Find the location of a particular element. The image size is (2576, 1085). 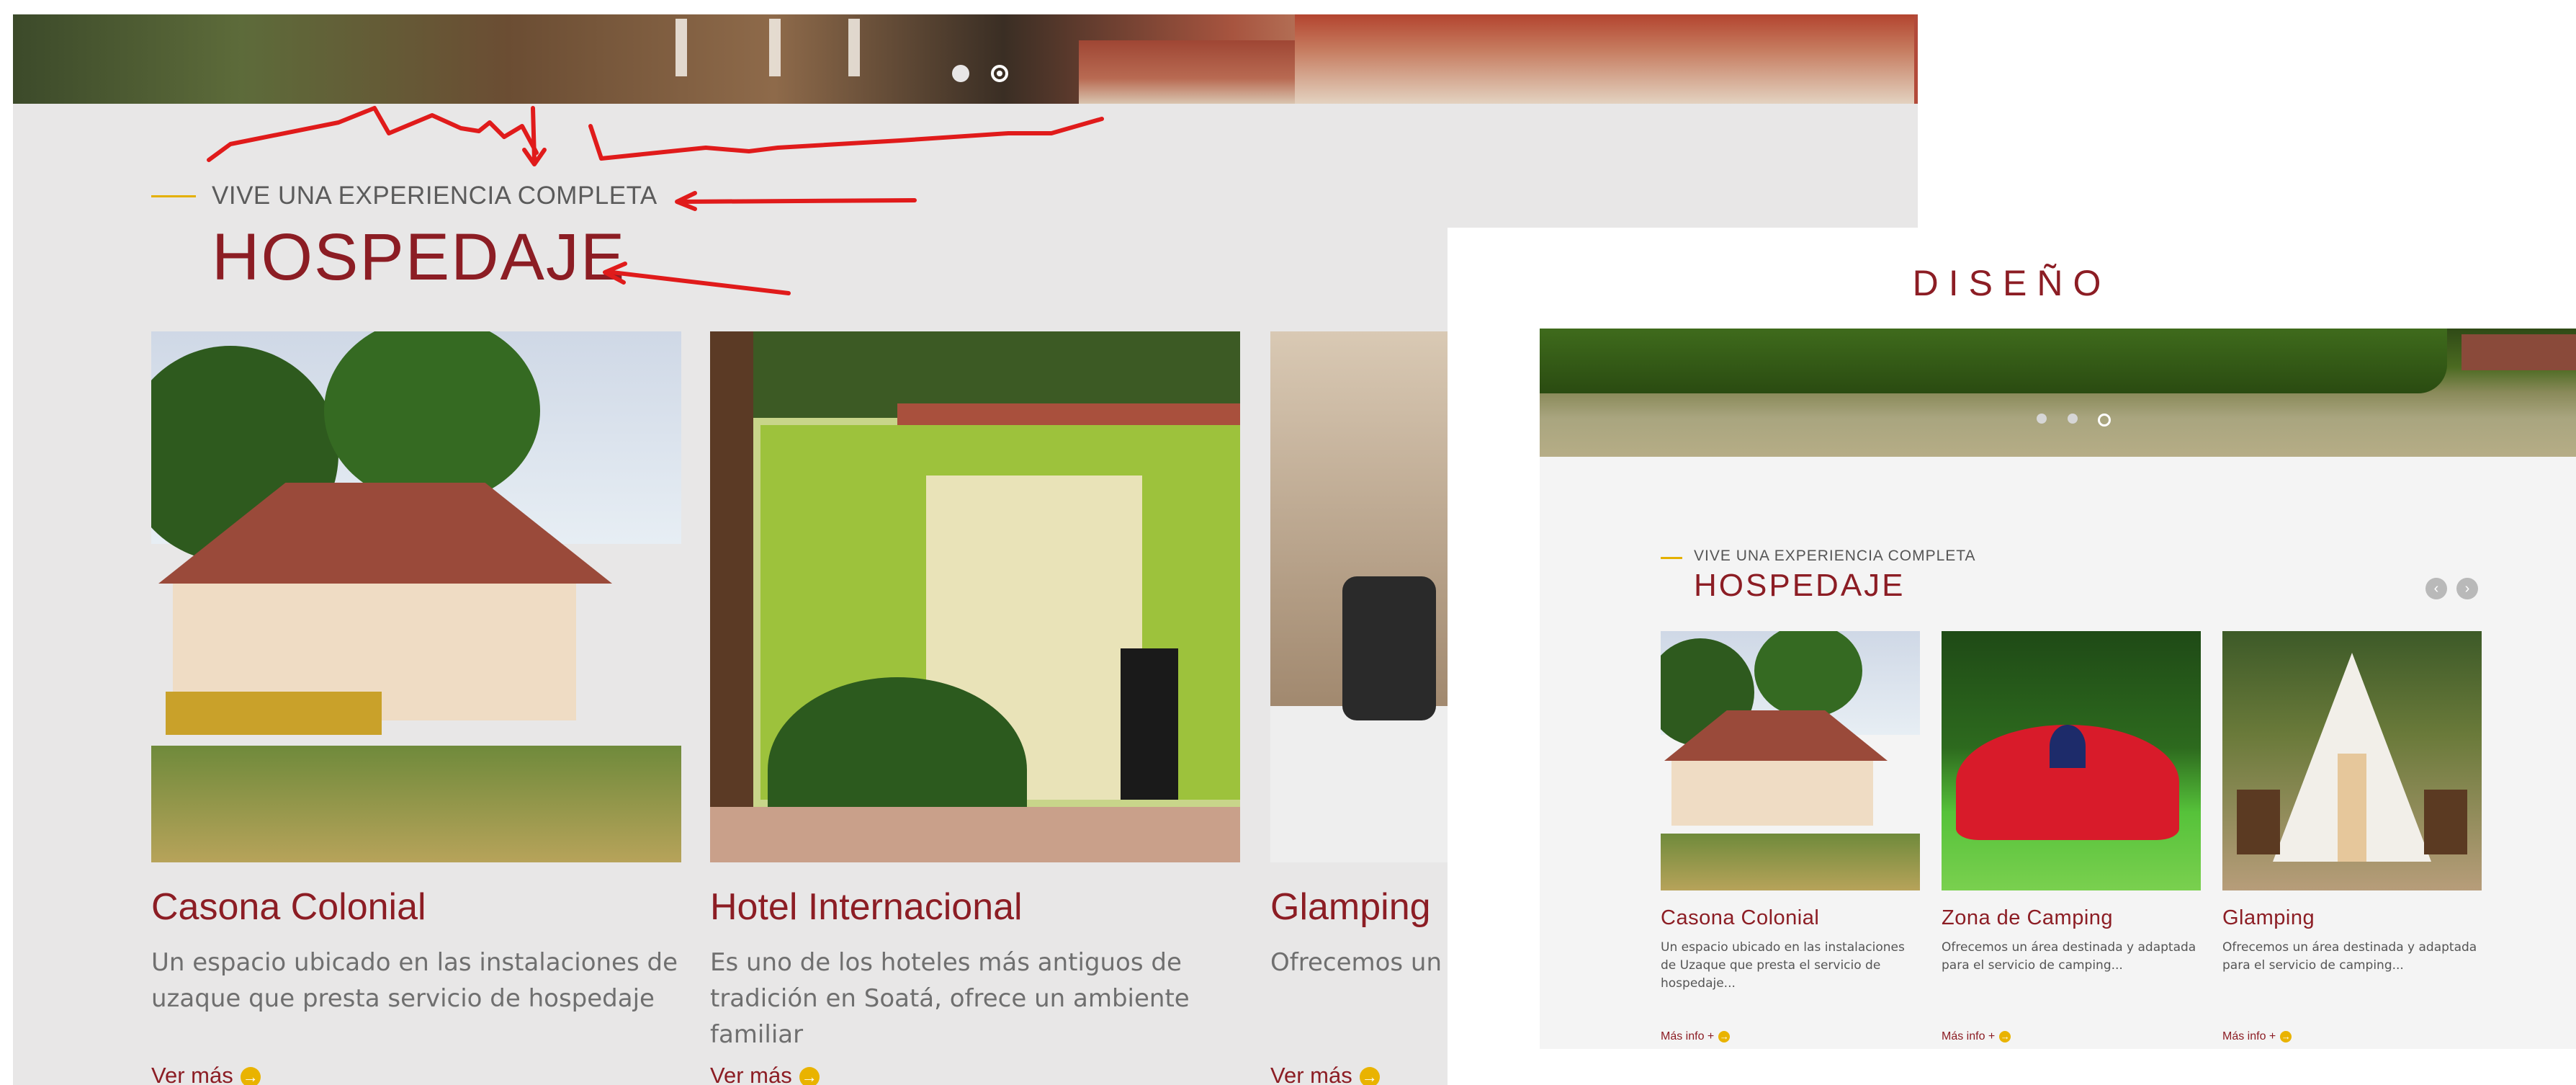

photo-pavement is located at coordinates (975, 834).